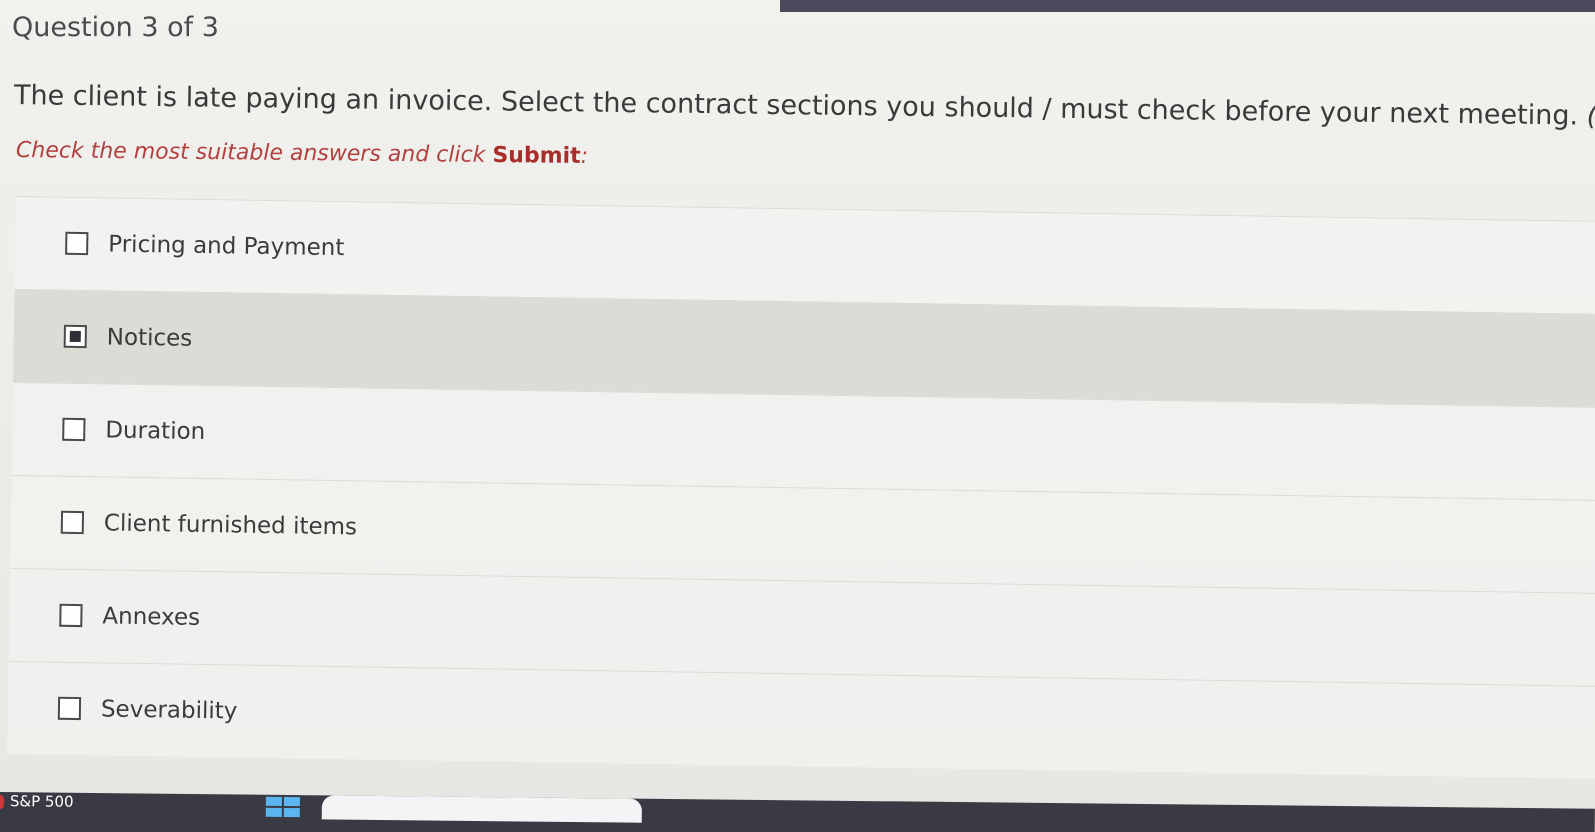 The image size is (1595, 832). What do you see at coordinates (77, 243) in the screenshot?
I see `checkbox-pricing-and-payment` at bounding box center [77, 243].